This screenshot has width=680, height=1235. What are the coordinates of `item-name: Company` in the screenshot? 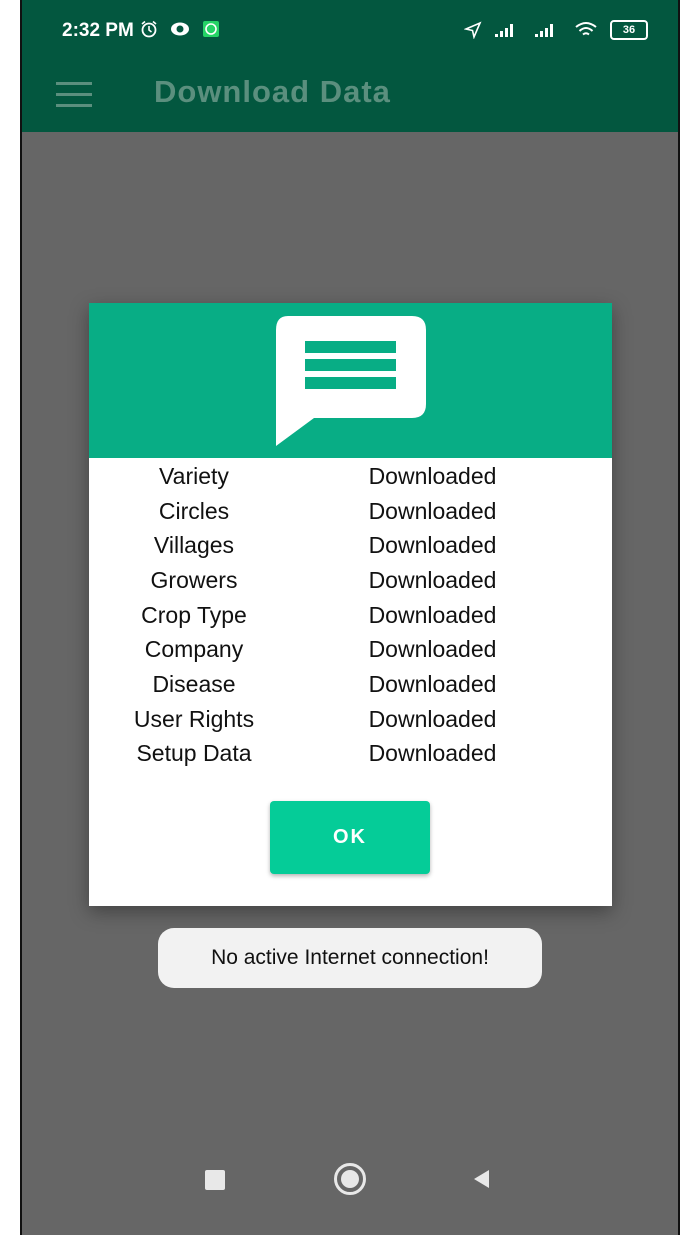 It's located at (194, 649).